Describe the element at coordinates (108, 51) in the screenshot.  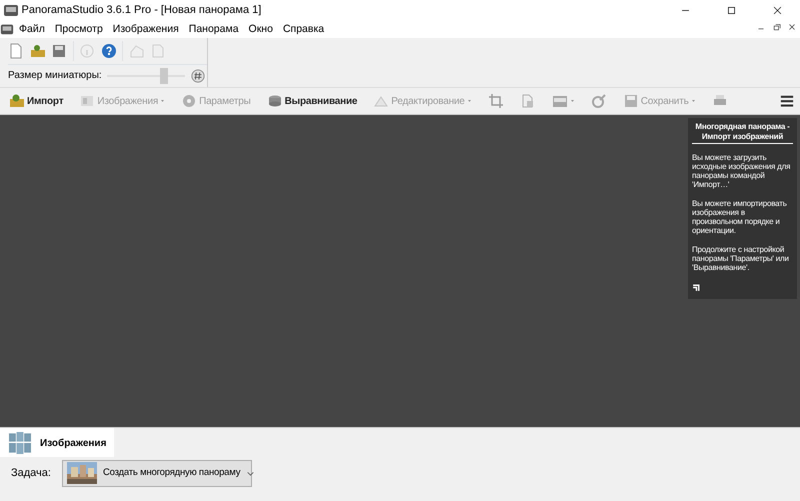
I see `help-icon` at that location.